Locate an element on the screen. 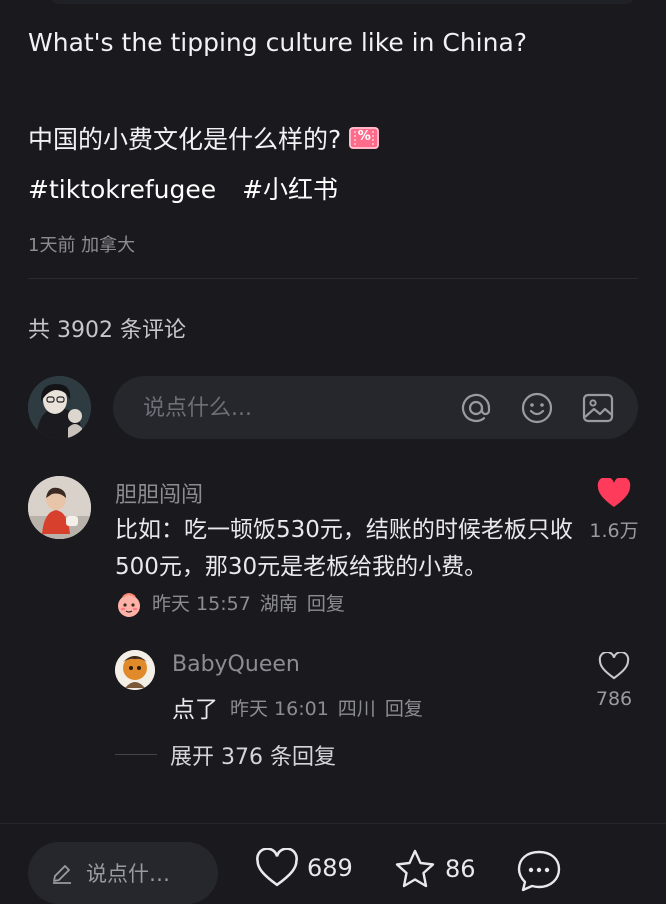 Image resolution: width=666 pixels, height=904 pixels. reply-reply-button: 回复 is located at coordinates (404, 707).